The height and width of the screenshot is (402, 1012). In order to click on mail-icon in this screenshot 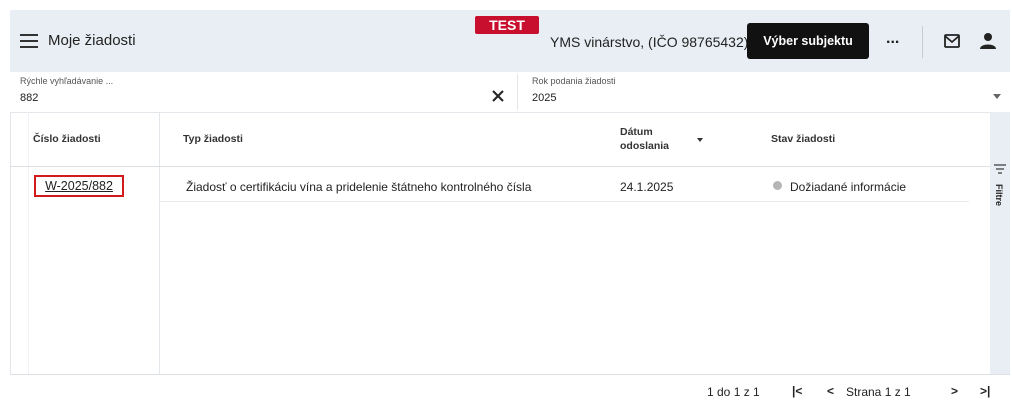, I will do `click(952, 41)`.